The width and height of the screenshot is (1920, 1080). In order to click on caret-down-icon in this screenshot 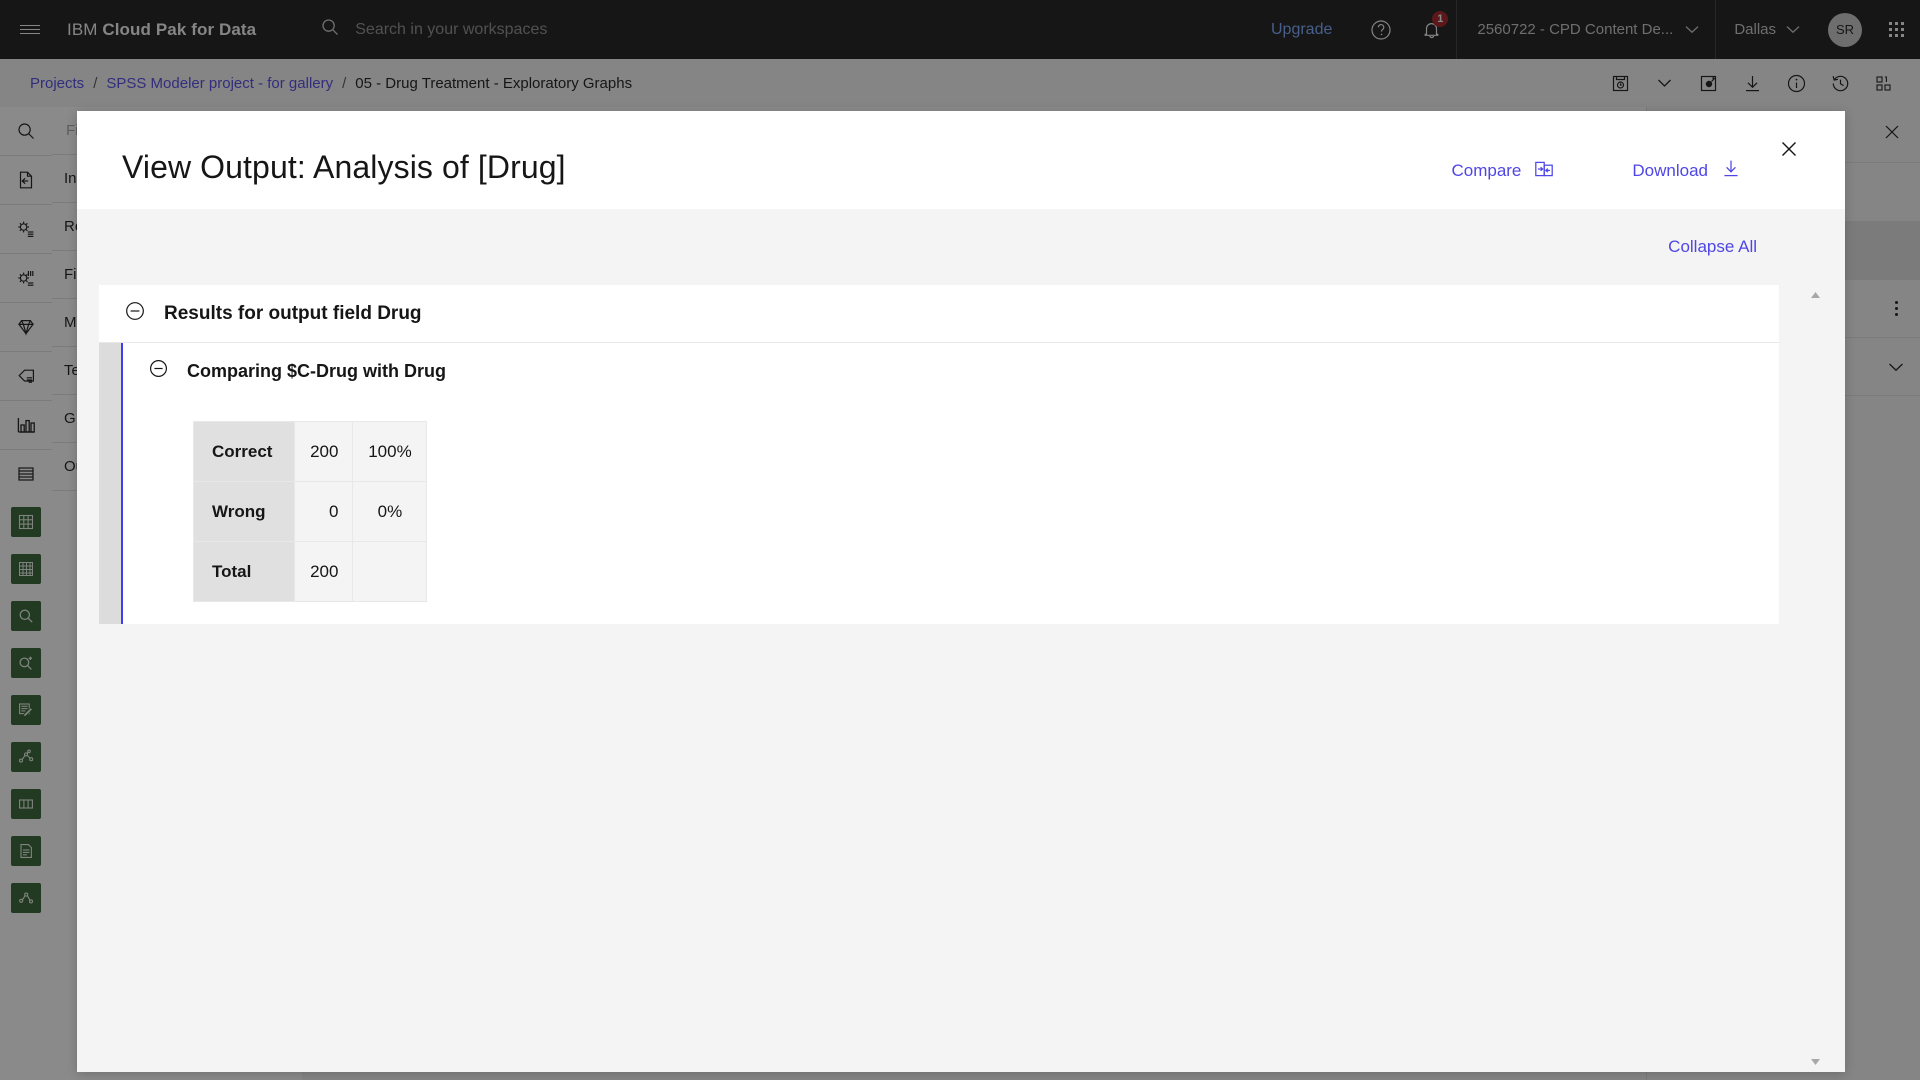, I will do `click(1815, 1062)`.